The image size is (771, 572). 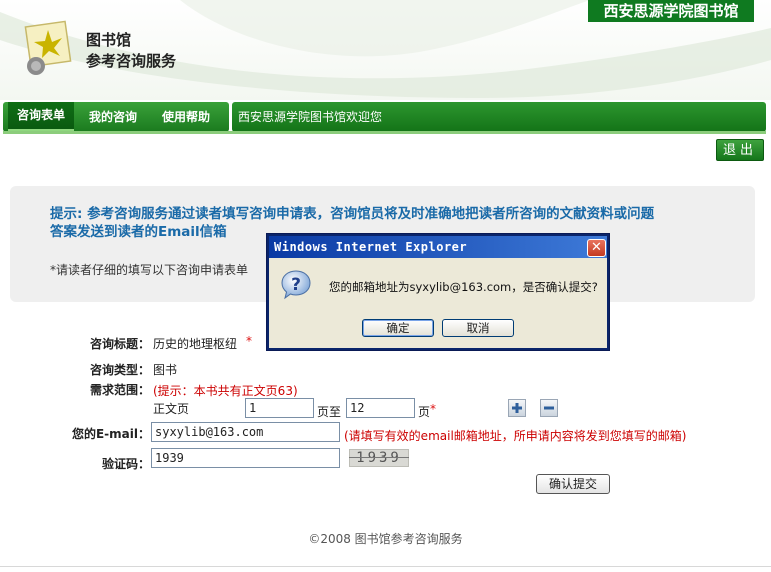 What do you see at coordinates (384, 132) in the screenshot?
I see `nav-divider` at bounding box center [384, 132].